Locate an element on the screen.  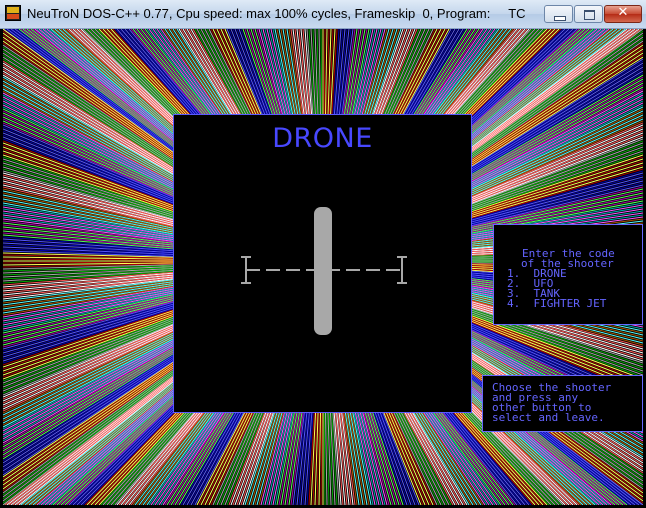
drone-sprite is located at coordinates (324, 271).